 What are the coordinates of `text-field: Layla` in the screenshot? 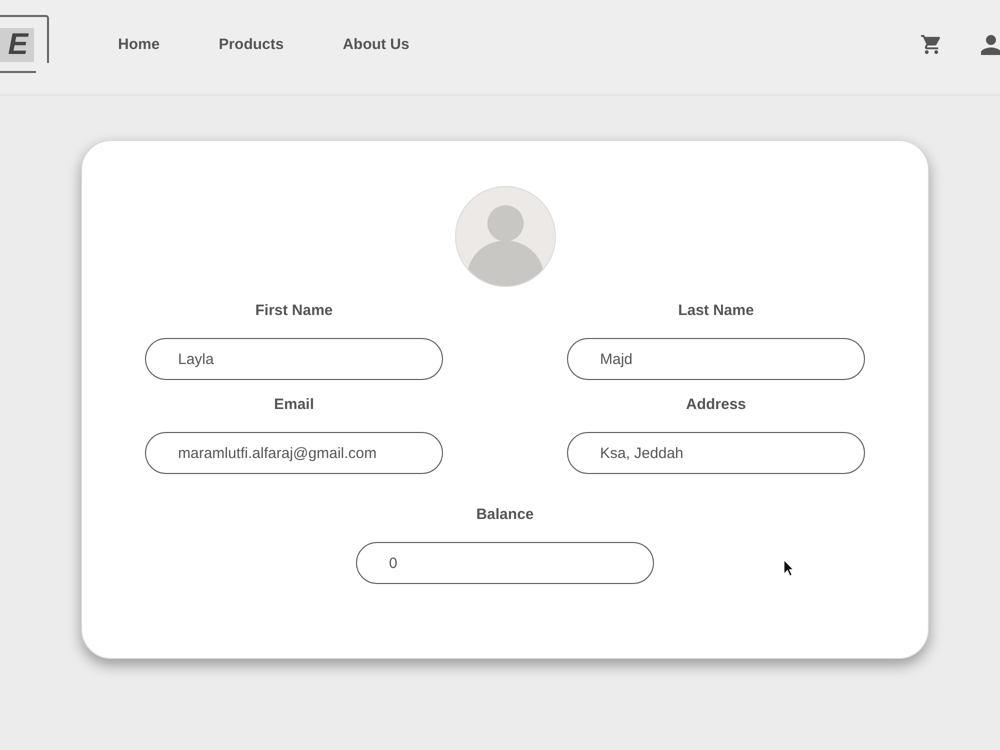 It's located at (294, 359).